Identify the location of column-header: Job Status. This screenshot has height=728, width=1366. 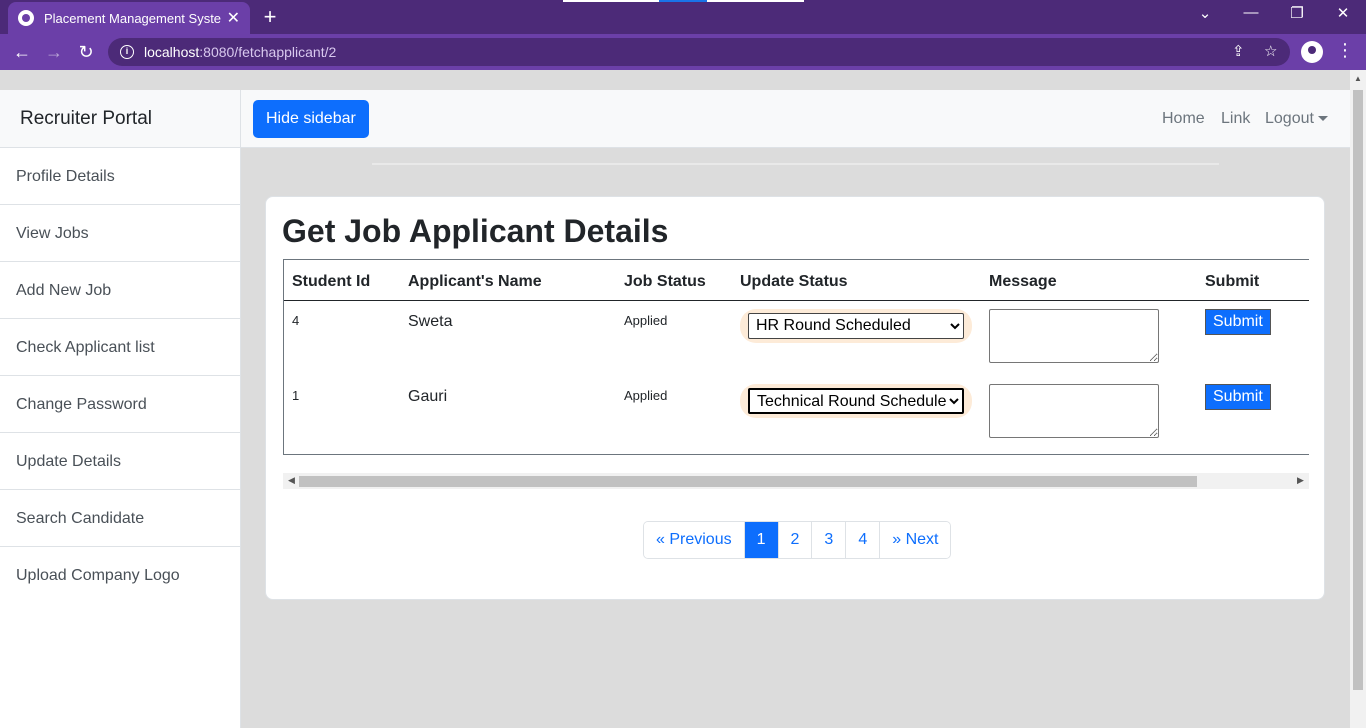
(674, 280).